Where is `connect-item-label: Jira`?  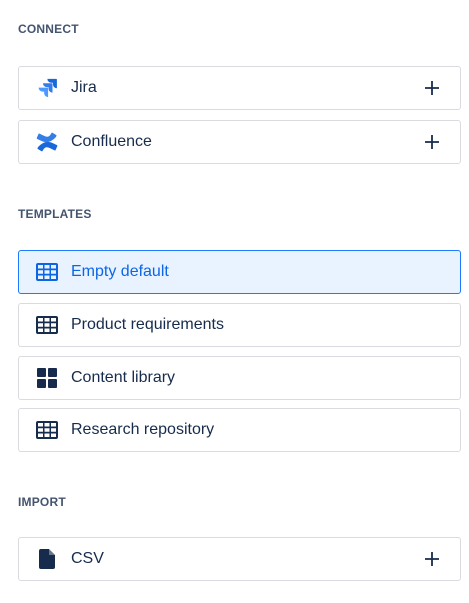 connect-item-label: Jira is located at coordinates (84, 87).